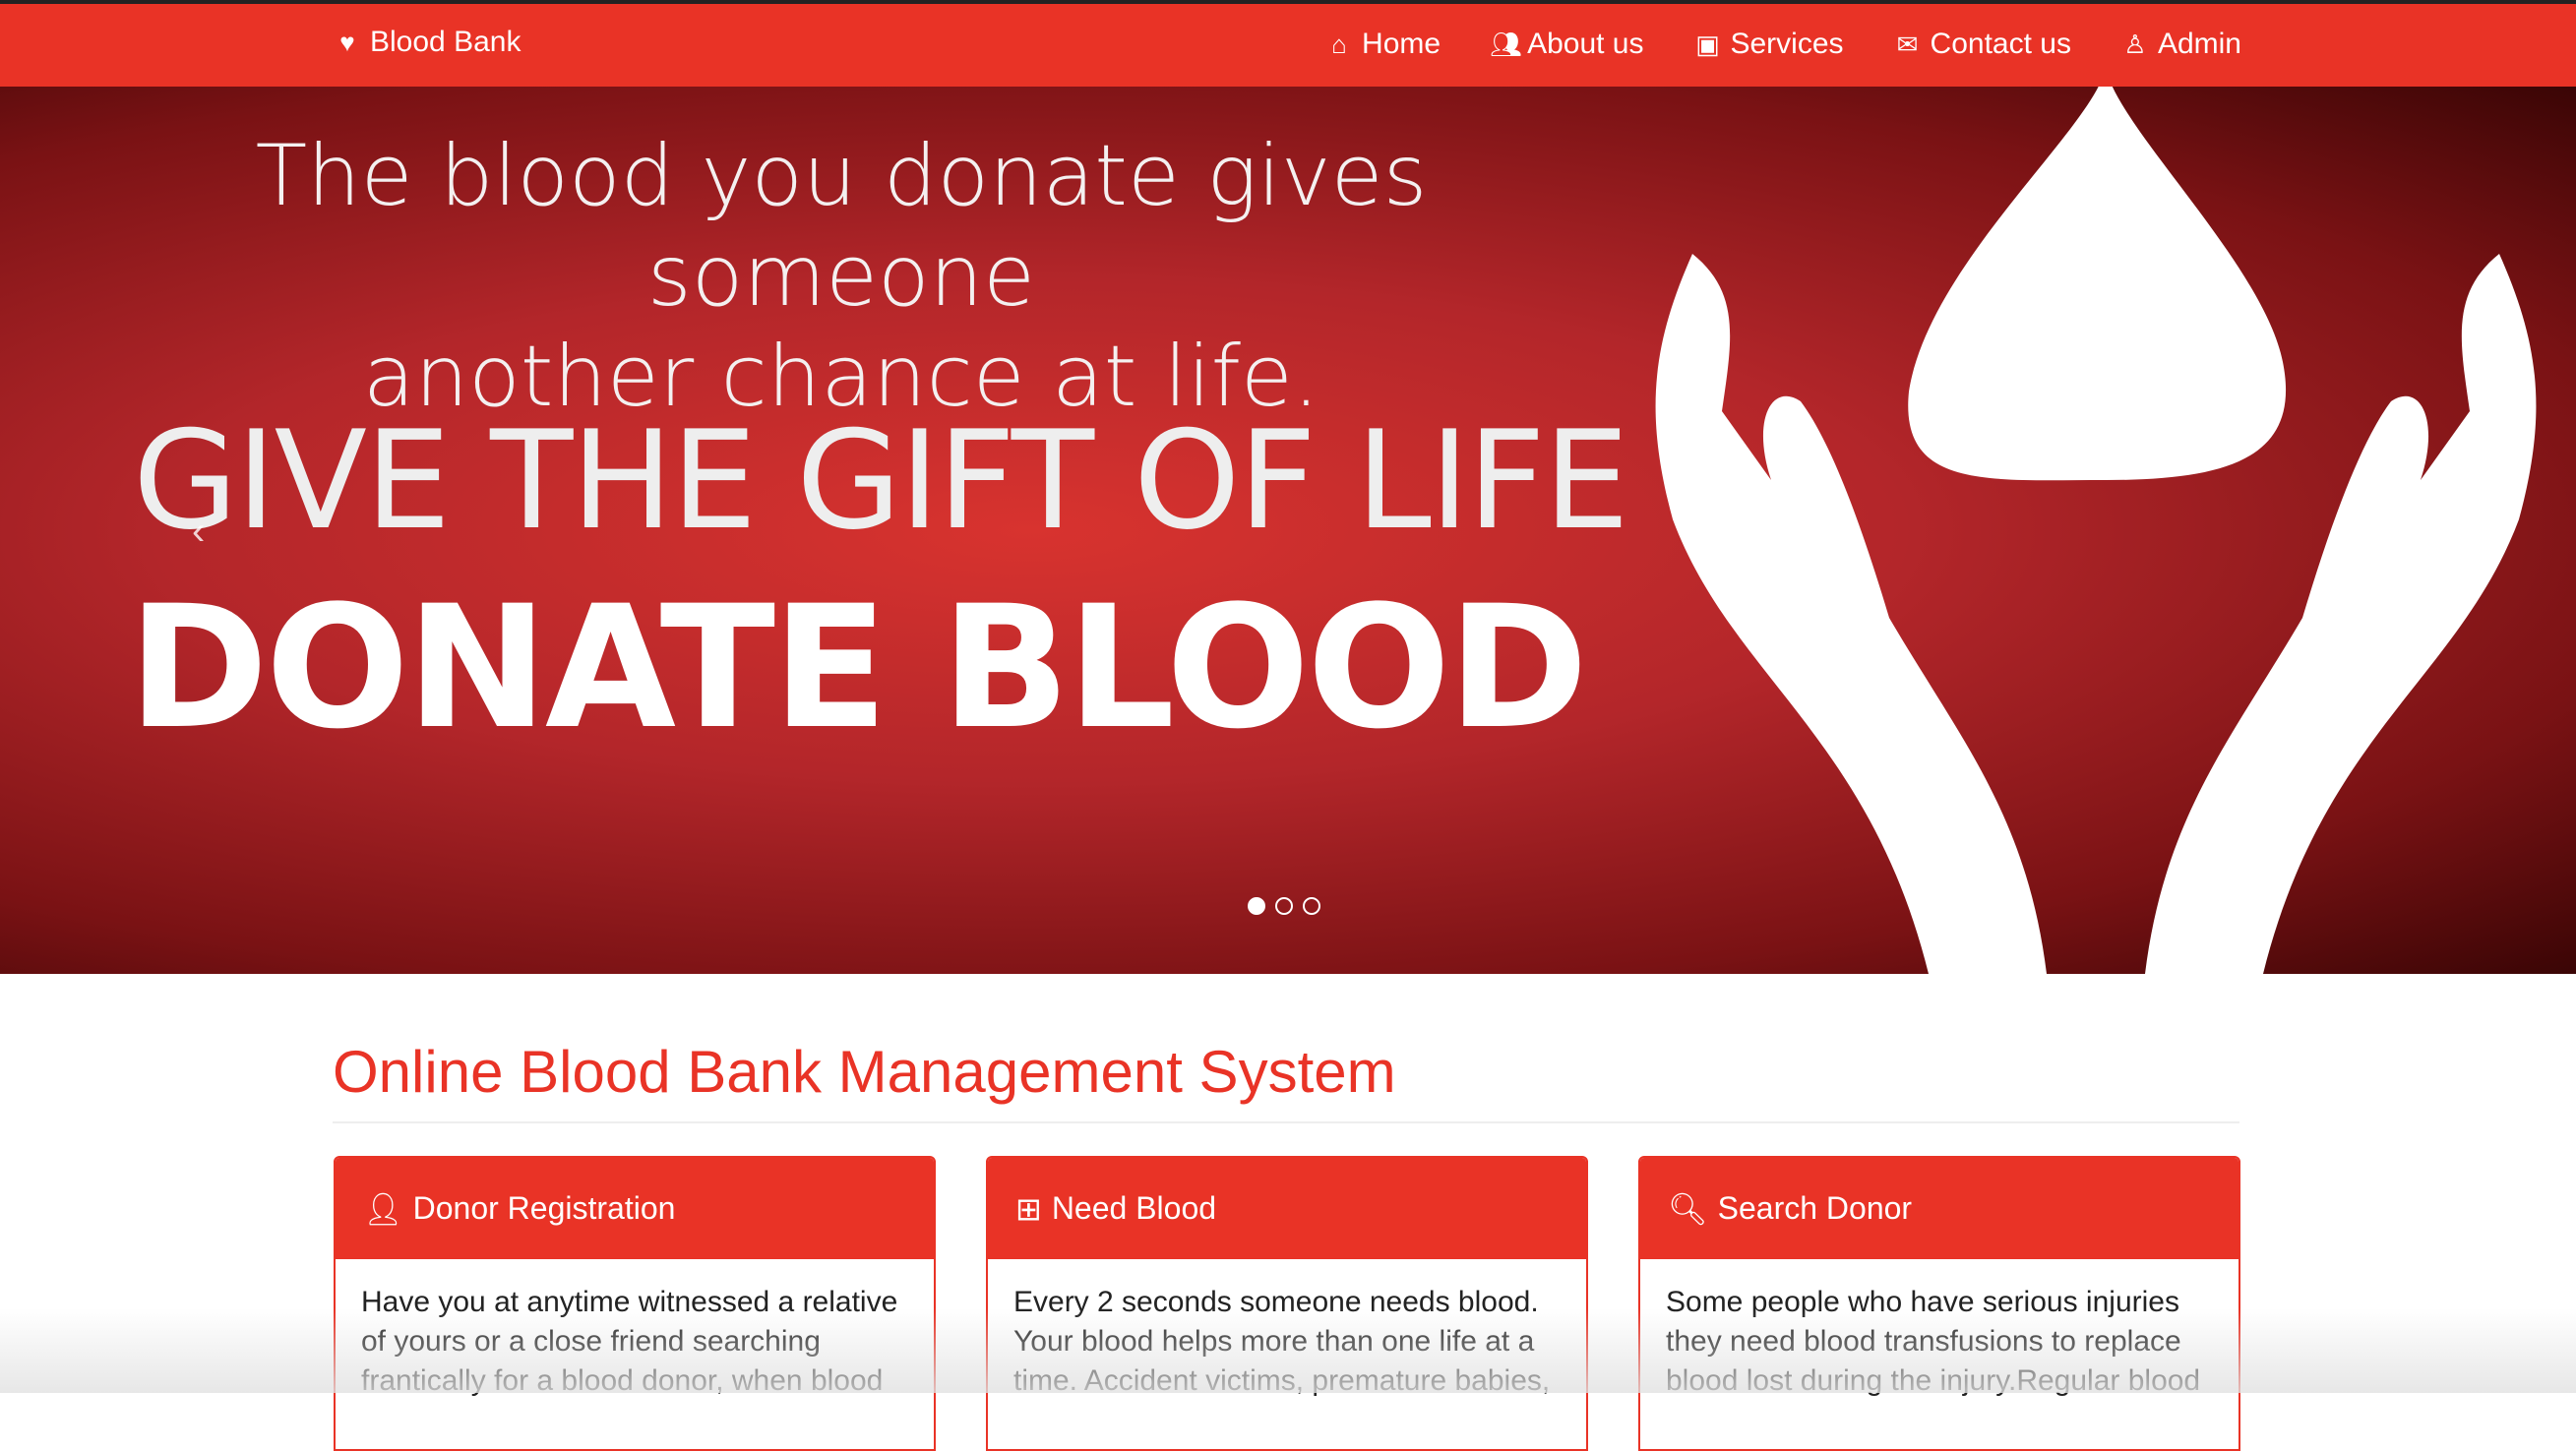 The height and width of the screenshot is (1451, 2576). Describe the element at coordinates (1506, 44) in the screenshot. I see `users-icon: 👥︎` at that location.